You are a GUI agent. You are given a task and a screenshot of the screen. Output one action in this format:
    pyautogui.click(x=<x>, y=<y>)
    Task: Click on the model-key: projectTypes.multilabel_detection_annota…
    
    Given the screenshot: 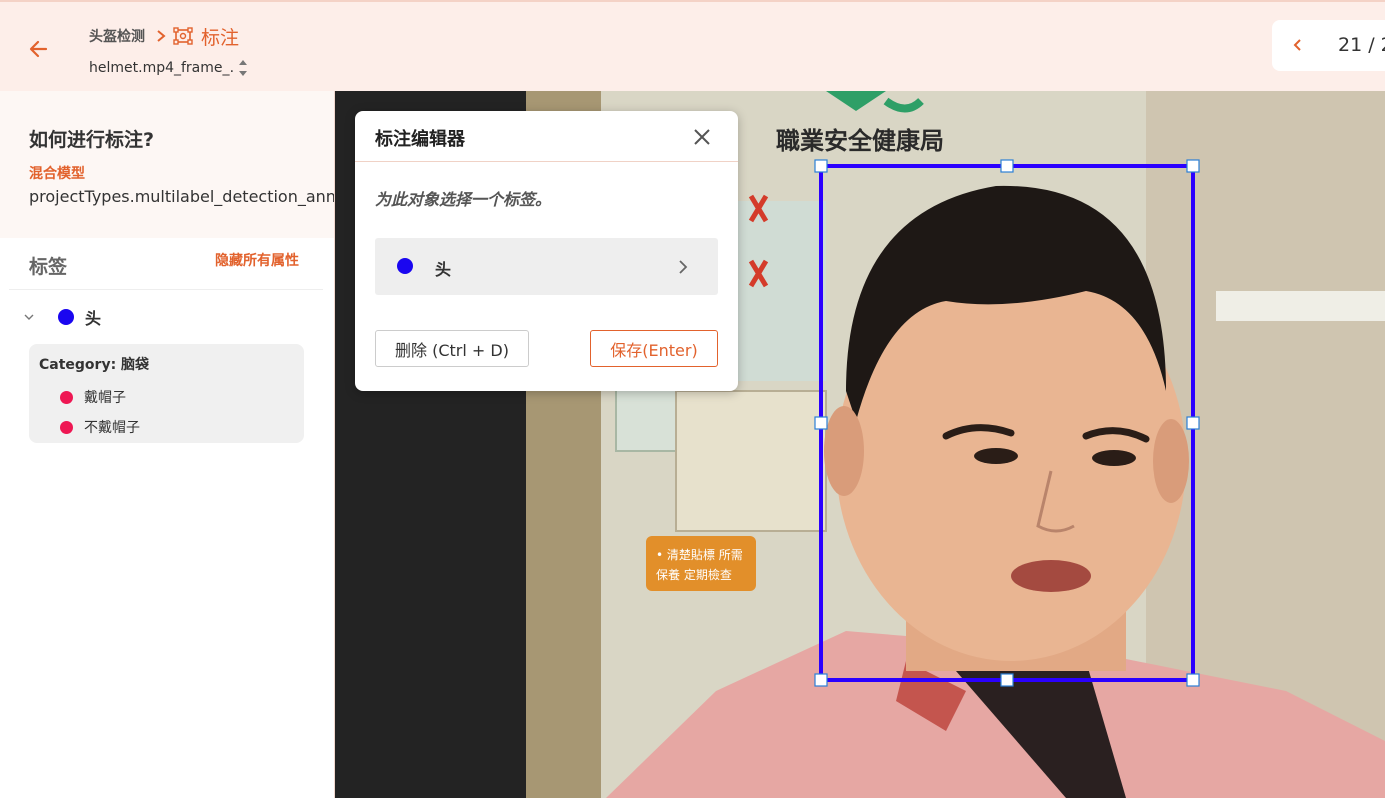 What is the action you would take?
    pyautogui.click(x=182, y=196)
    